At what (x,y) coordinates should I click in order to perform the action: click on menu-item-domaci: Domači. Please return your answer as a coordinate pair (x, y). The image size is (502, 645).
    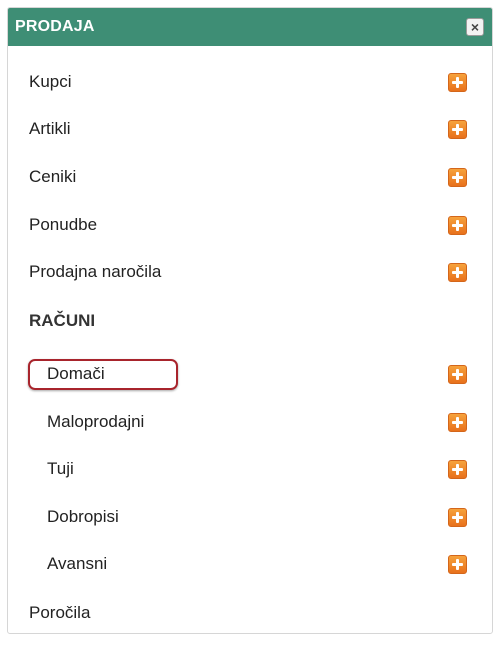
    Looking at the image, I should click on (250, 374).